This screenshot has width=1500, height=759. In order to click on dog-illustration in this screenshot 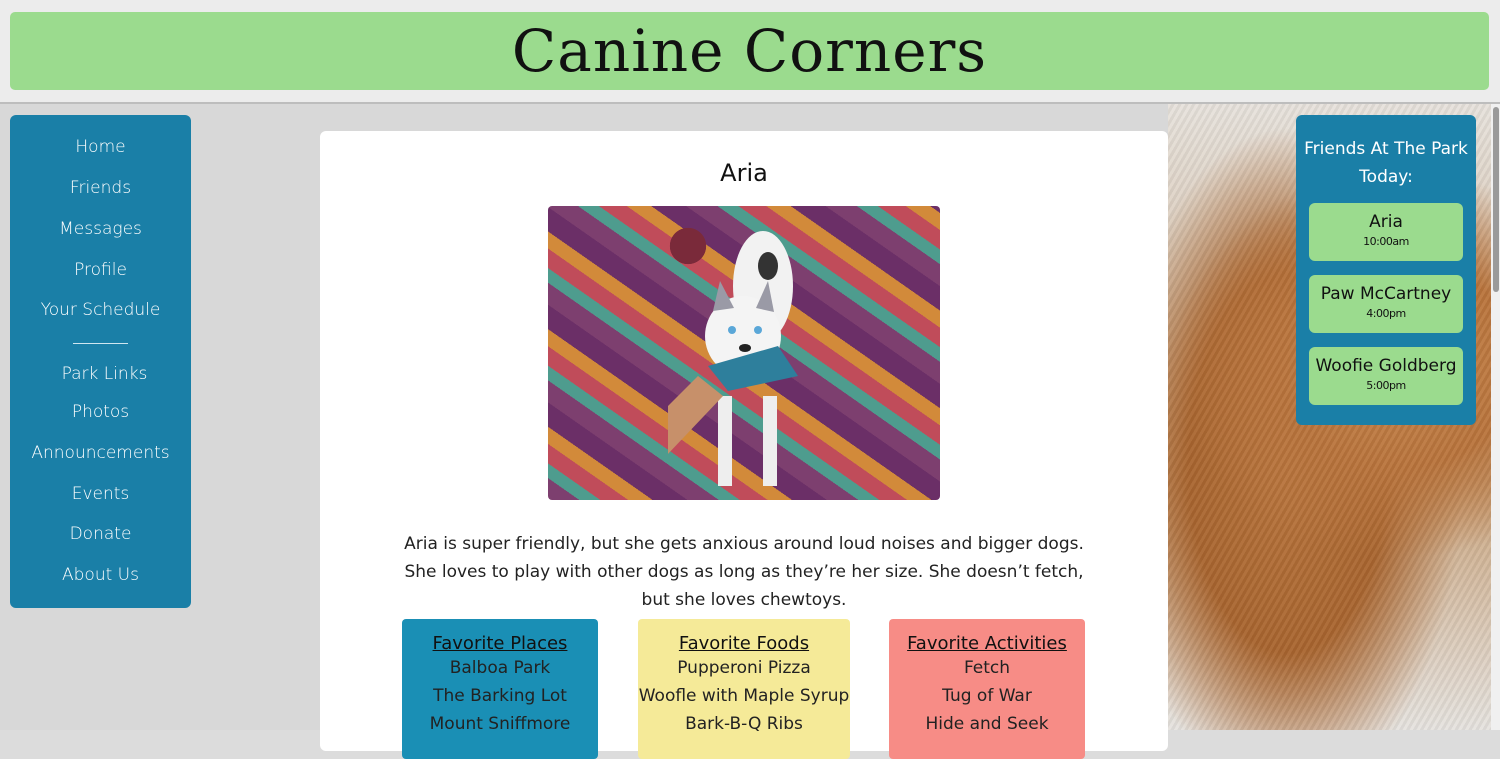, I will do `click(733, 358)`.